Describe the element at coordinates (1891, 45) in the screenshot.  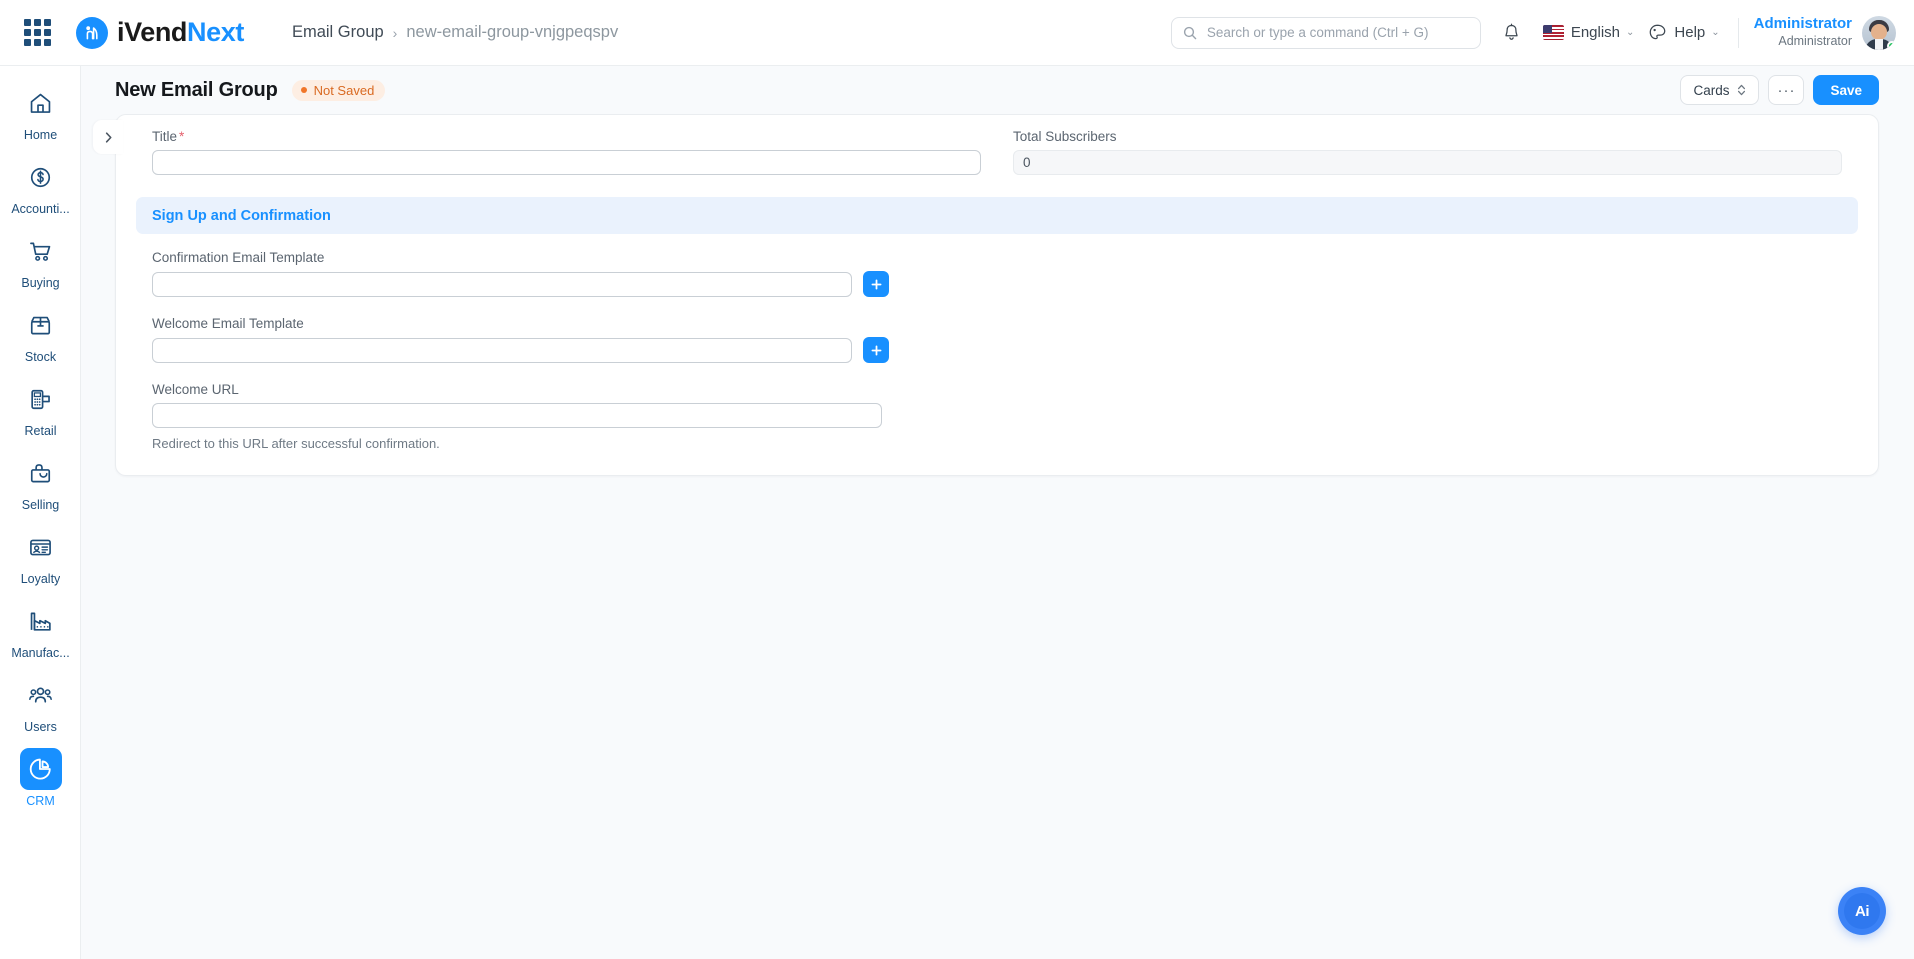
I see `online-status-dot` at that location.